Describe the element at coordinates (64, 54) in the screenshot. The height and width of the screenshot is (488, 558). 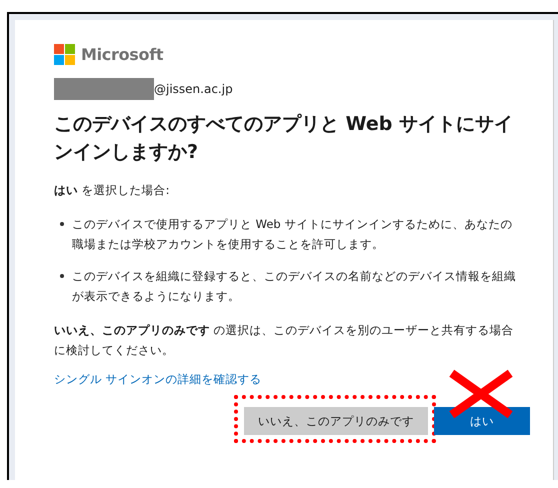
I see `logo-icon` at that location.